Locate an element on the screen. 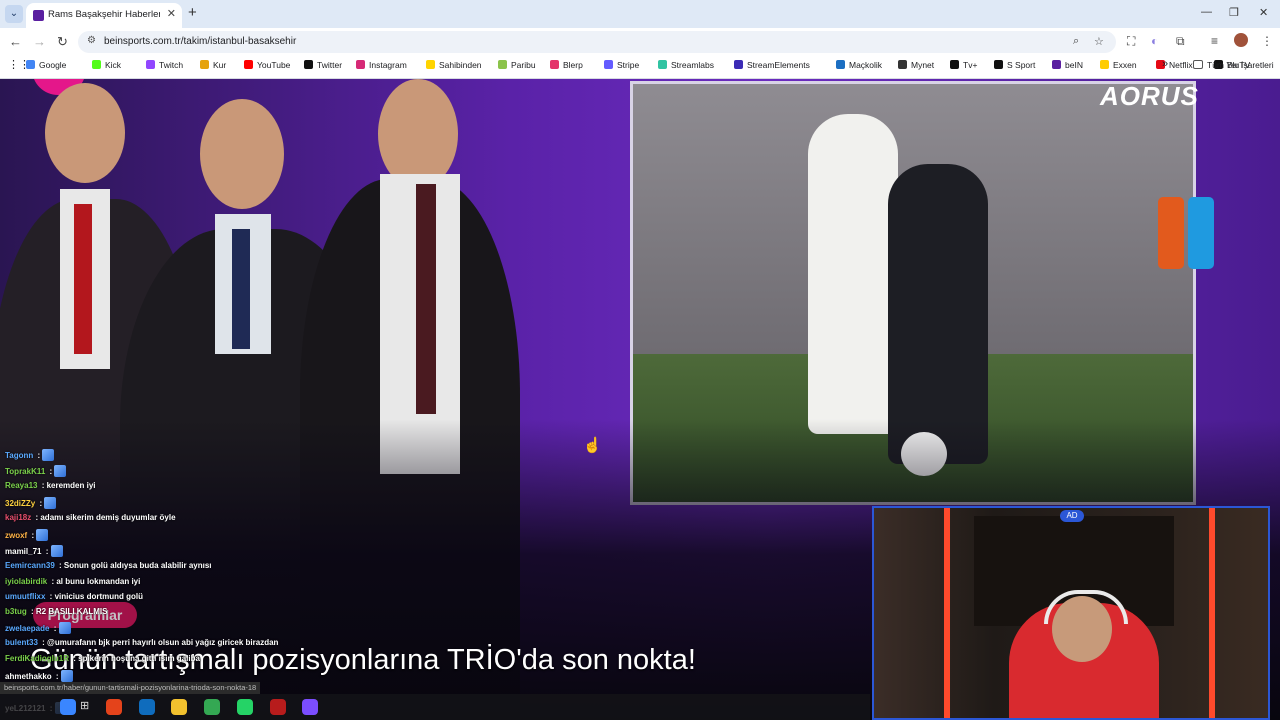 Image resolution: width=1280 pixels, height=720 pixels. reading-list-icon: ≡ is located at coordinates (1214, 41).